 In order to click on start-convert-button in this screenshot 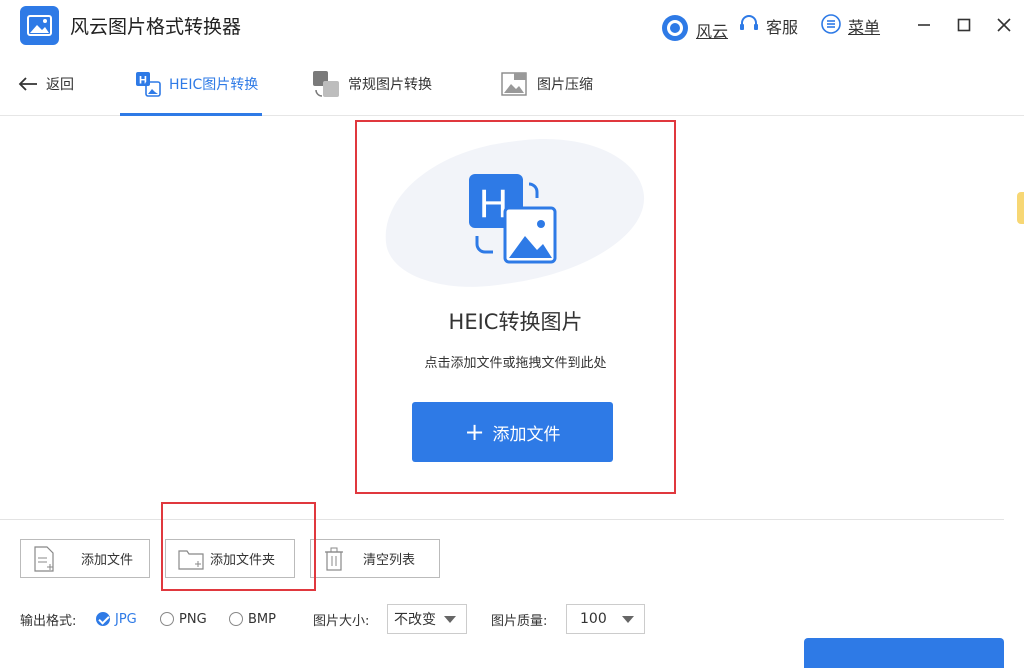, I will do `click(904, 653)`.